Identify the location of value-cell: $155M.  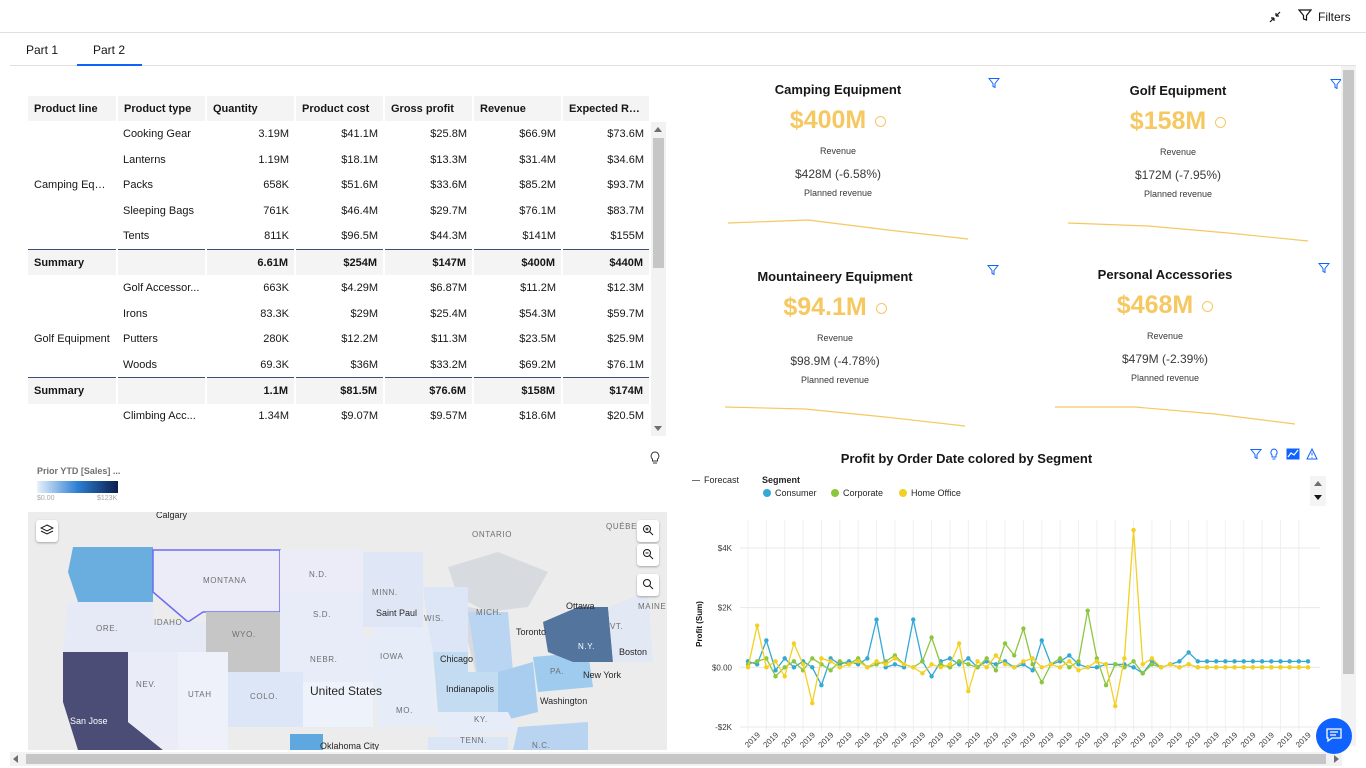
(606, 236).